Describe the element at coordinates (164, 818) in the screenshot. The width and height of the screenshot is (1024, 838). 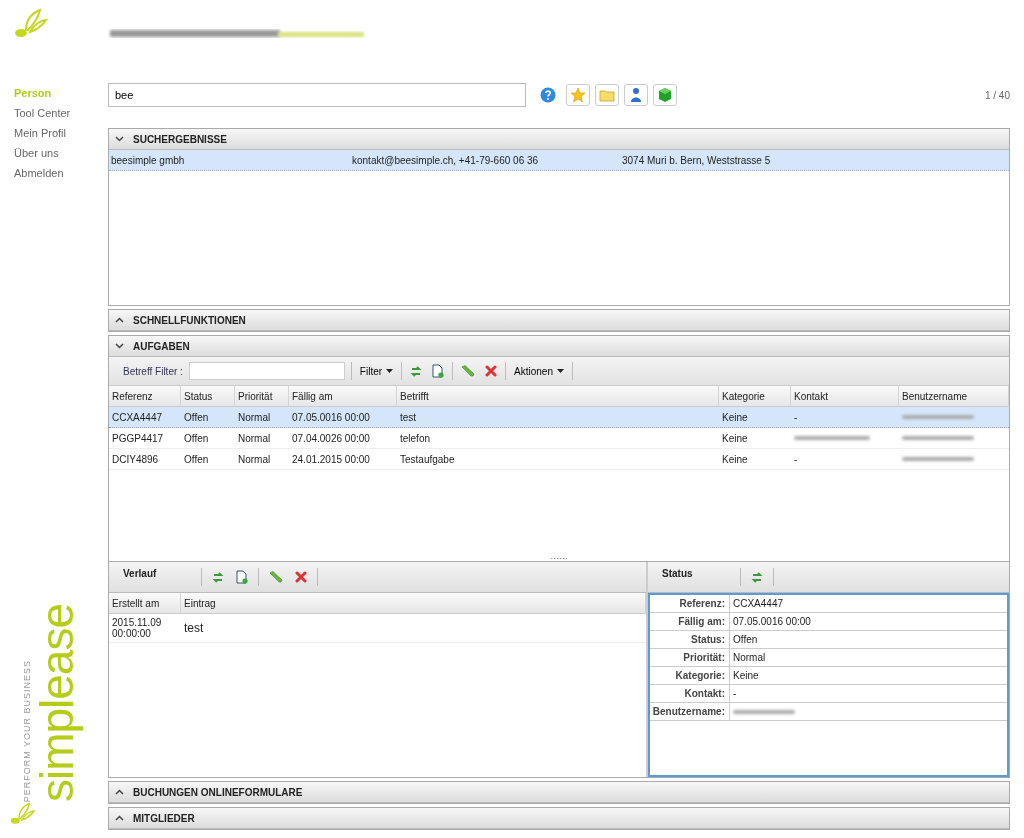
I see `panel-title: MITGLIEDER` at that location.